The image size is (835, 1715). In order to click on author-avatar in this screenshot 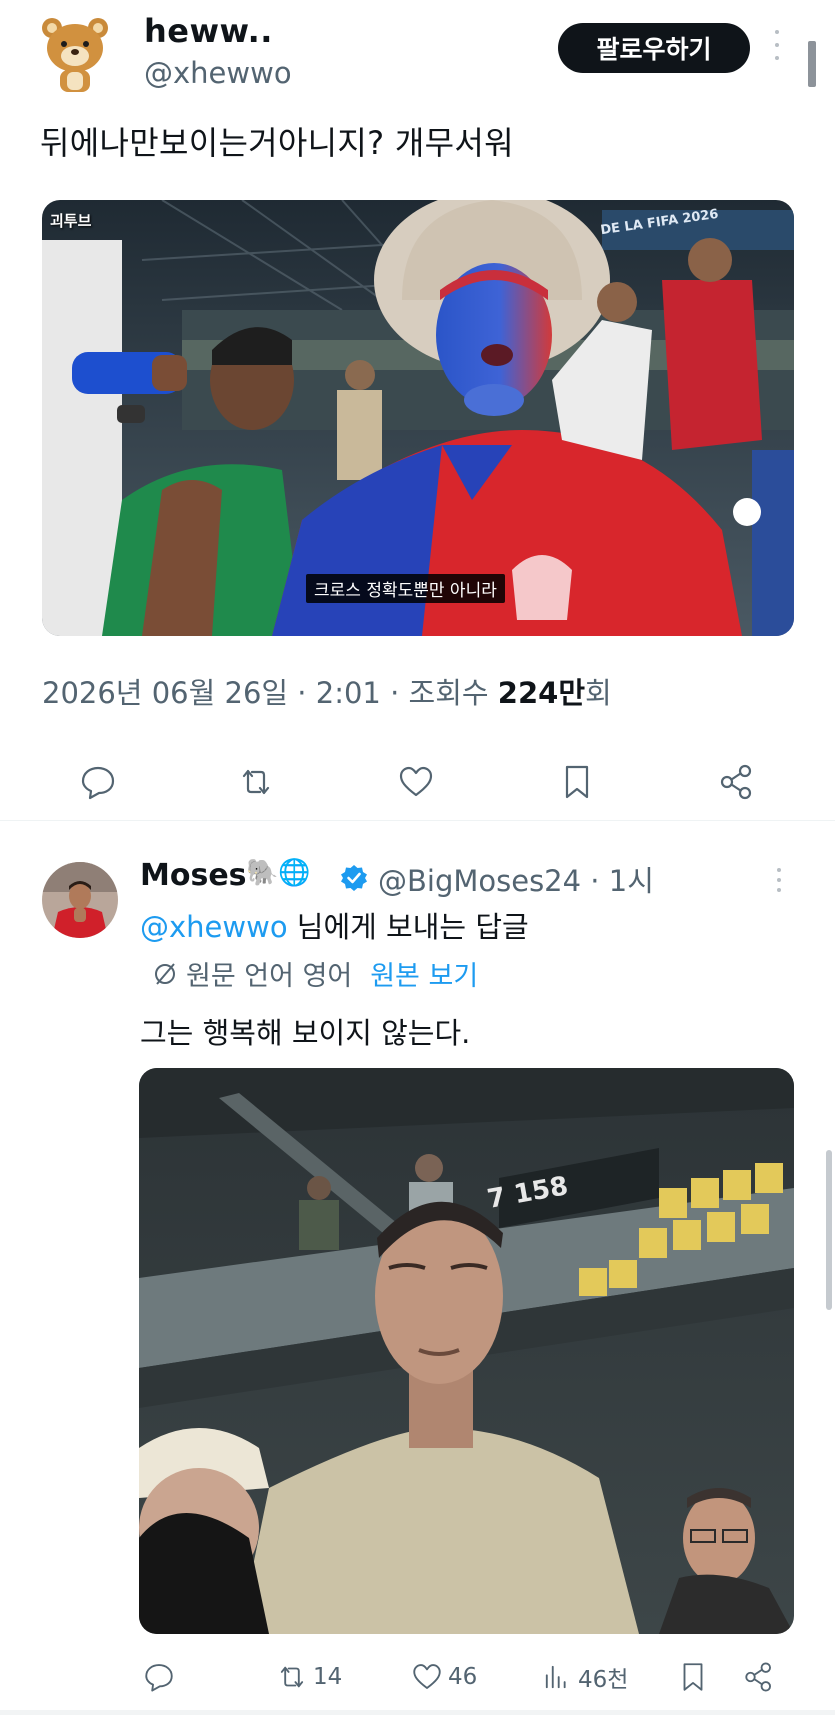, I will do `click(75, 54)`.